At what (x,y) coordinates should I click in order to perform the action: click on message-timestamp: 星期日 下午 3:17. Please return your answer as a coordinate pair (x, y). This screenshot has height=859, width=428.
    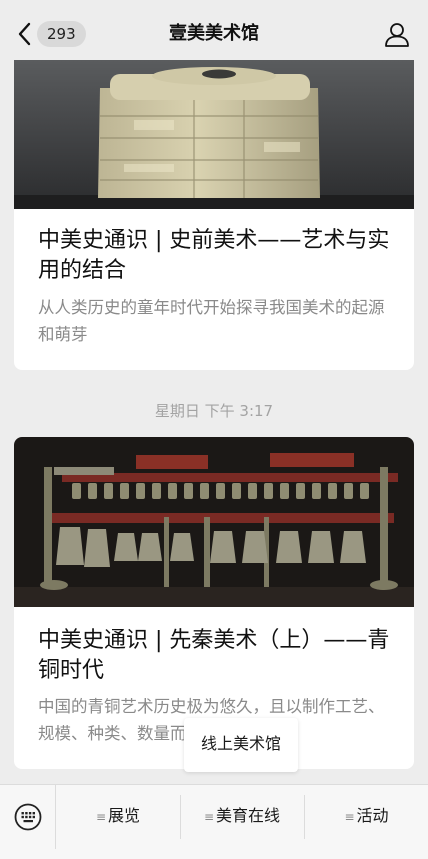
    Looking at the image, I should click on (214, 411).